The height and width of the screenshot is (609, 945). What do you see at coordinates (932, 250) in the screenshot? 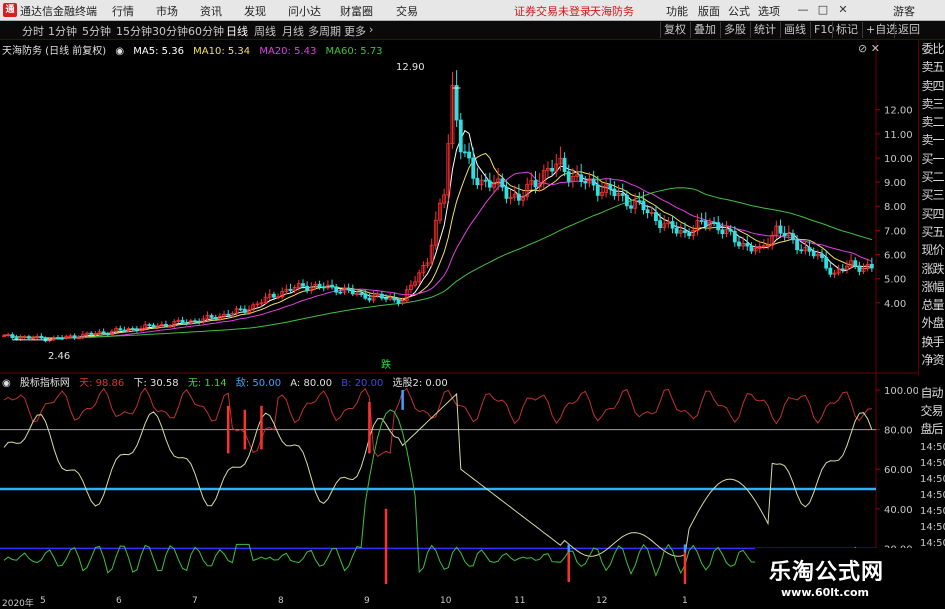
I see `side-item: 现价` at bounding box center [932, 250].